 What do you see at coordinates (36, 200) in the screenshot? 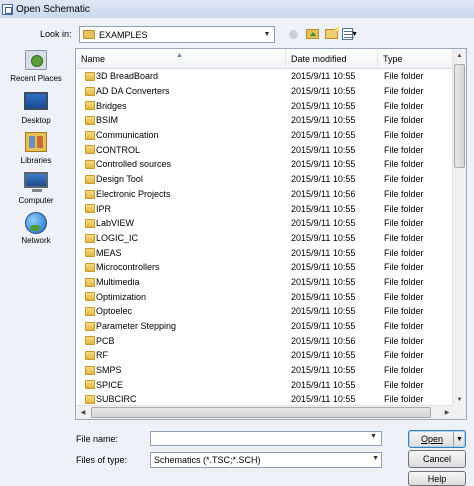
I see `place-label: Computer` at bounding box center [36, 200].